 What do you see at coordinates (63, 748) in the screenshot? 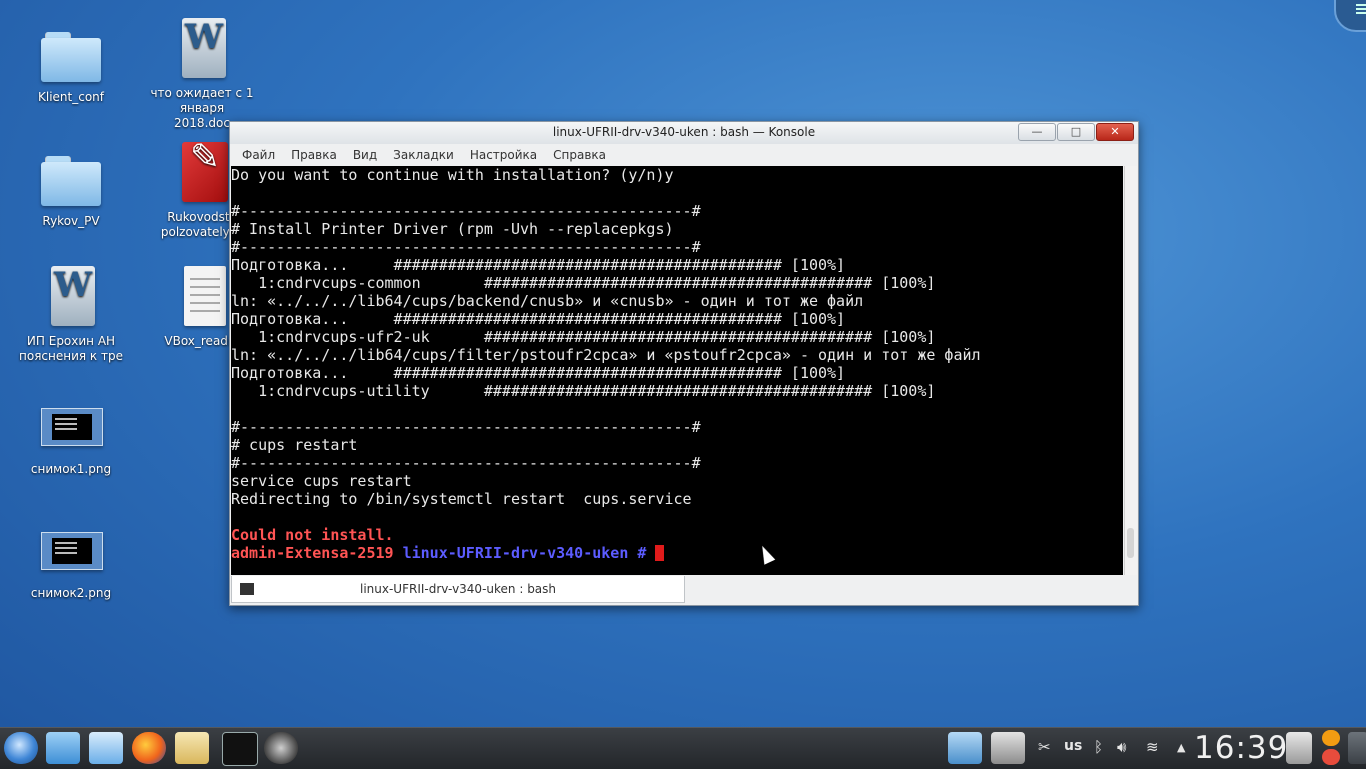
I see `file-manager-icon` at bounding box center [63, 748].